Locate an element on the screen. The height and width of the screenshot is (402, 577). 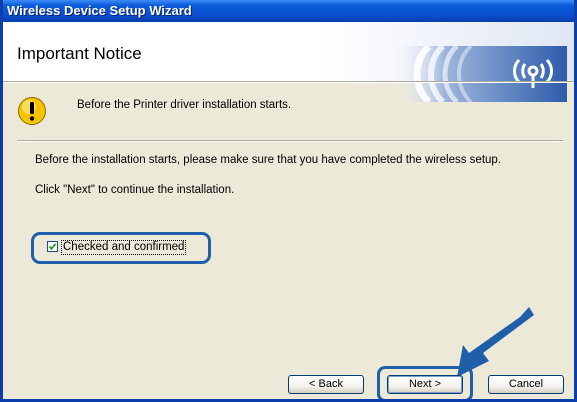
notice-divider is located at coordinates (290, 141).